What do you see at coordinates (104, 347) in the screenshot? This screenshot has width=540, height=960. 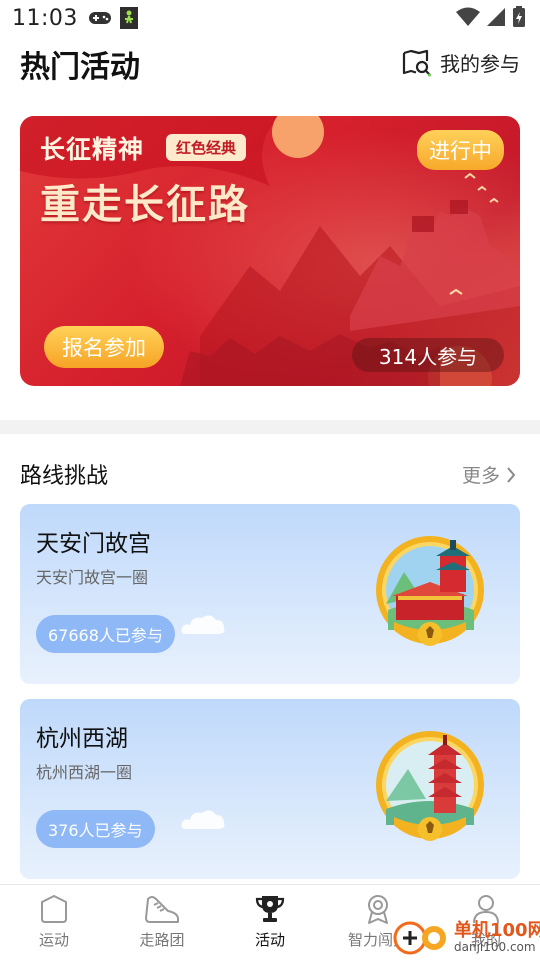 I see `signup-button: 报名参加` at bounding box center [104, 347].